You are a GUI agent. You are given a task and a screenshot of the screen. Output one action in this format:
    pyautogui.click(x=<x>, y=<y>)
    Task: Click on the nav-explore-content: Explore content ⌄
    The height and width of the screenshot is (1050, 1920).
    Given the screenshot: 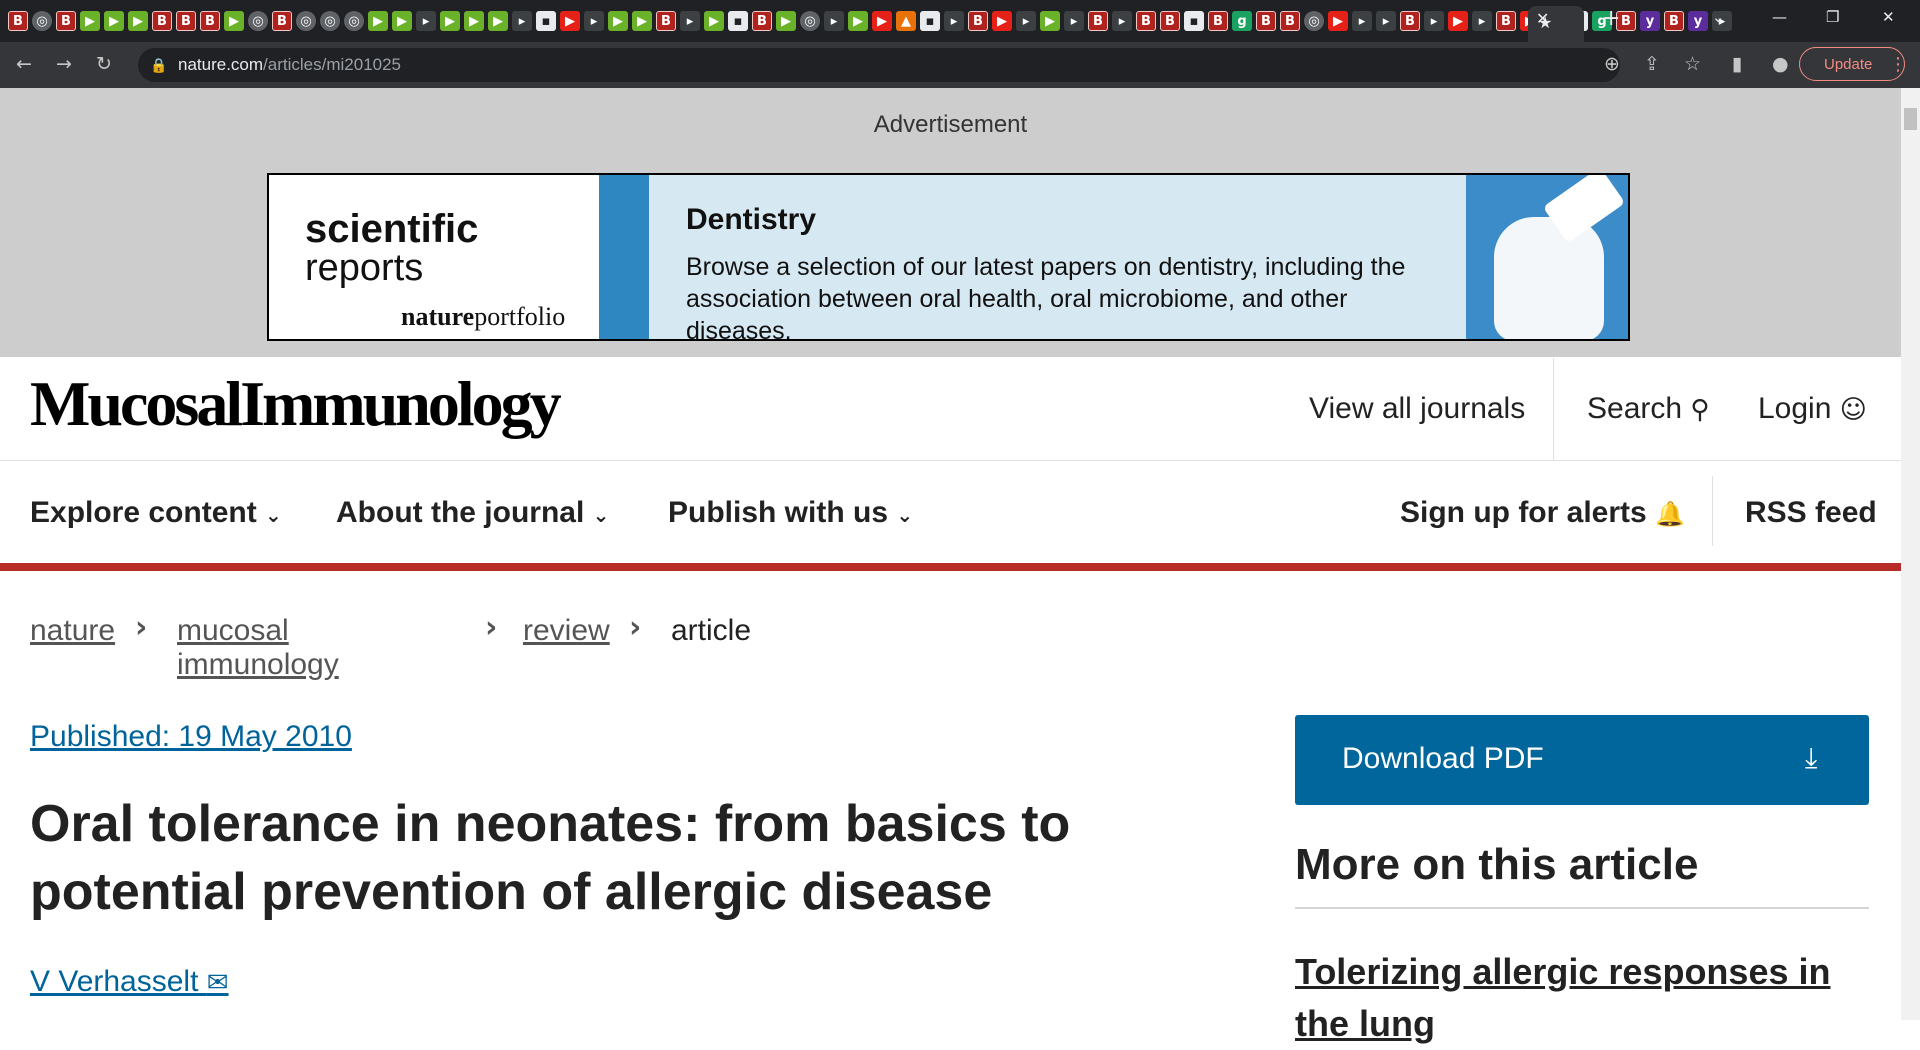 What is the action you would take?
    pyautogui.click(x=156, y=513)
    